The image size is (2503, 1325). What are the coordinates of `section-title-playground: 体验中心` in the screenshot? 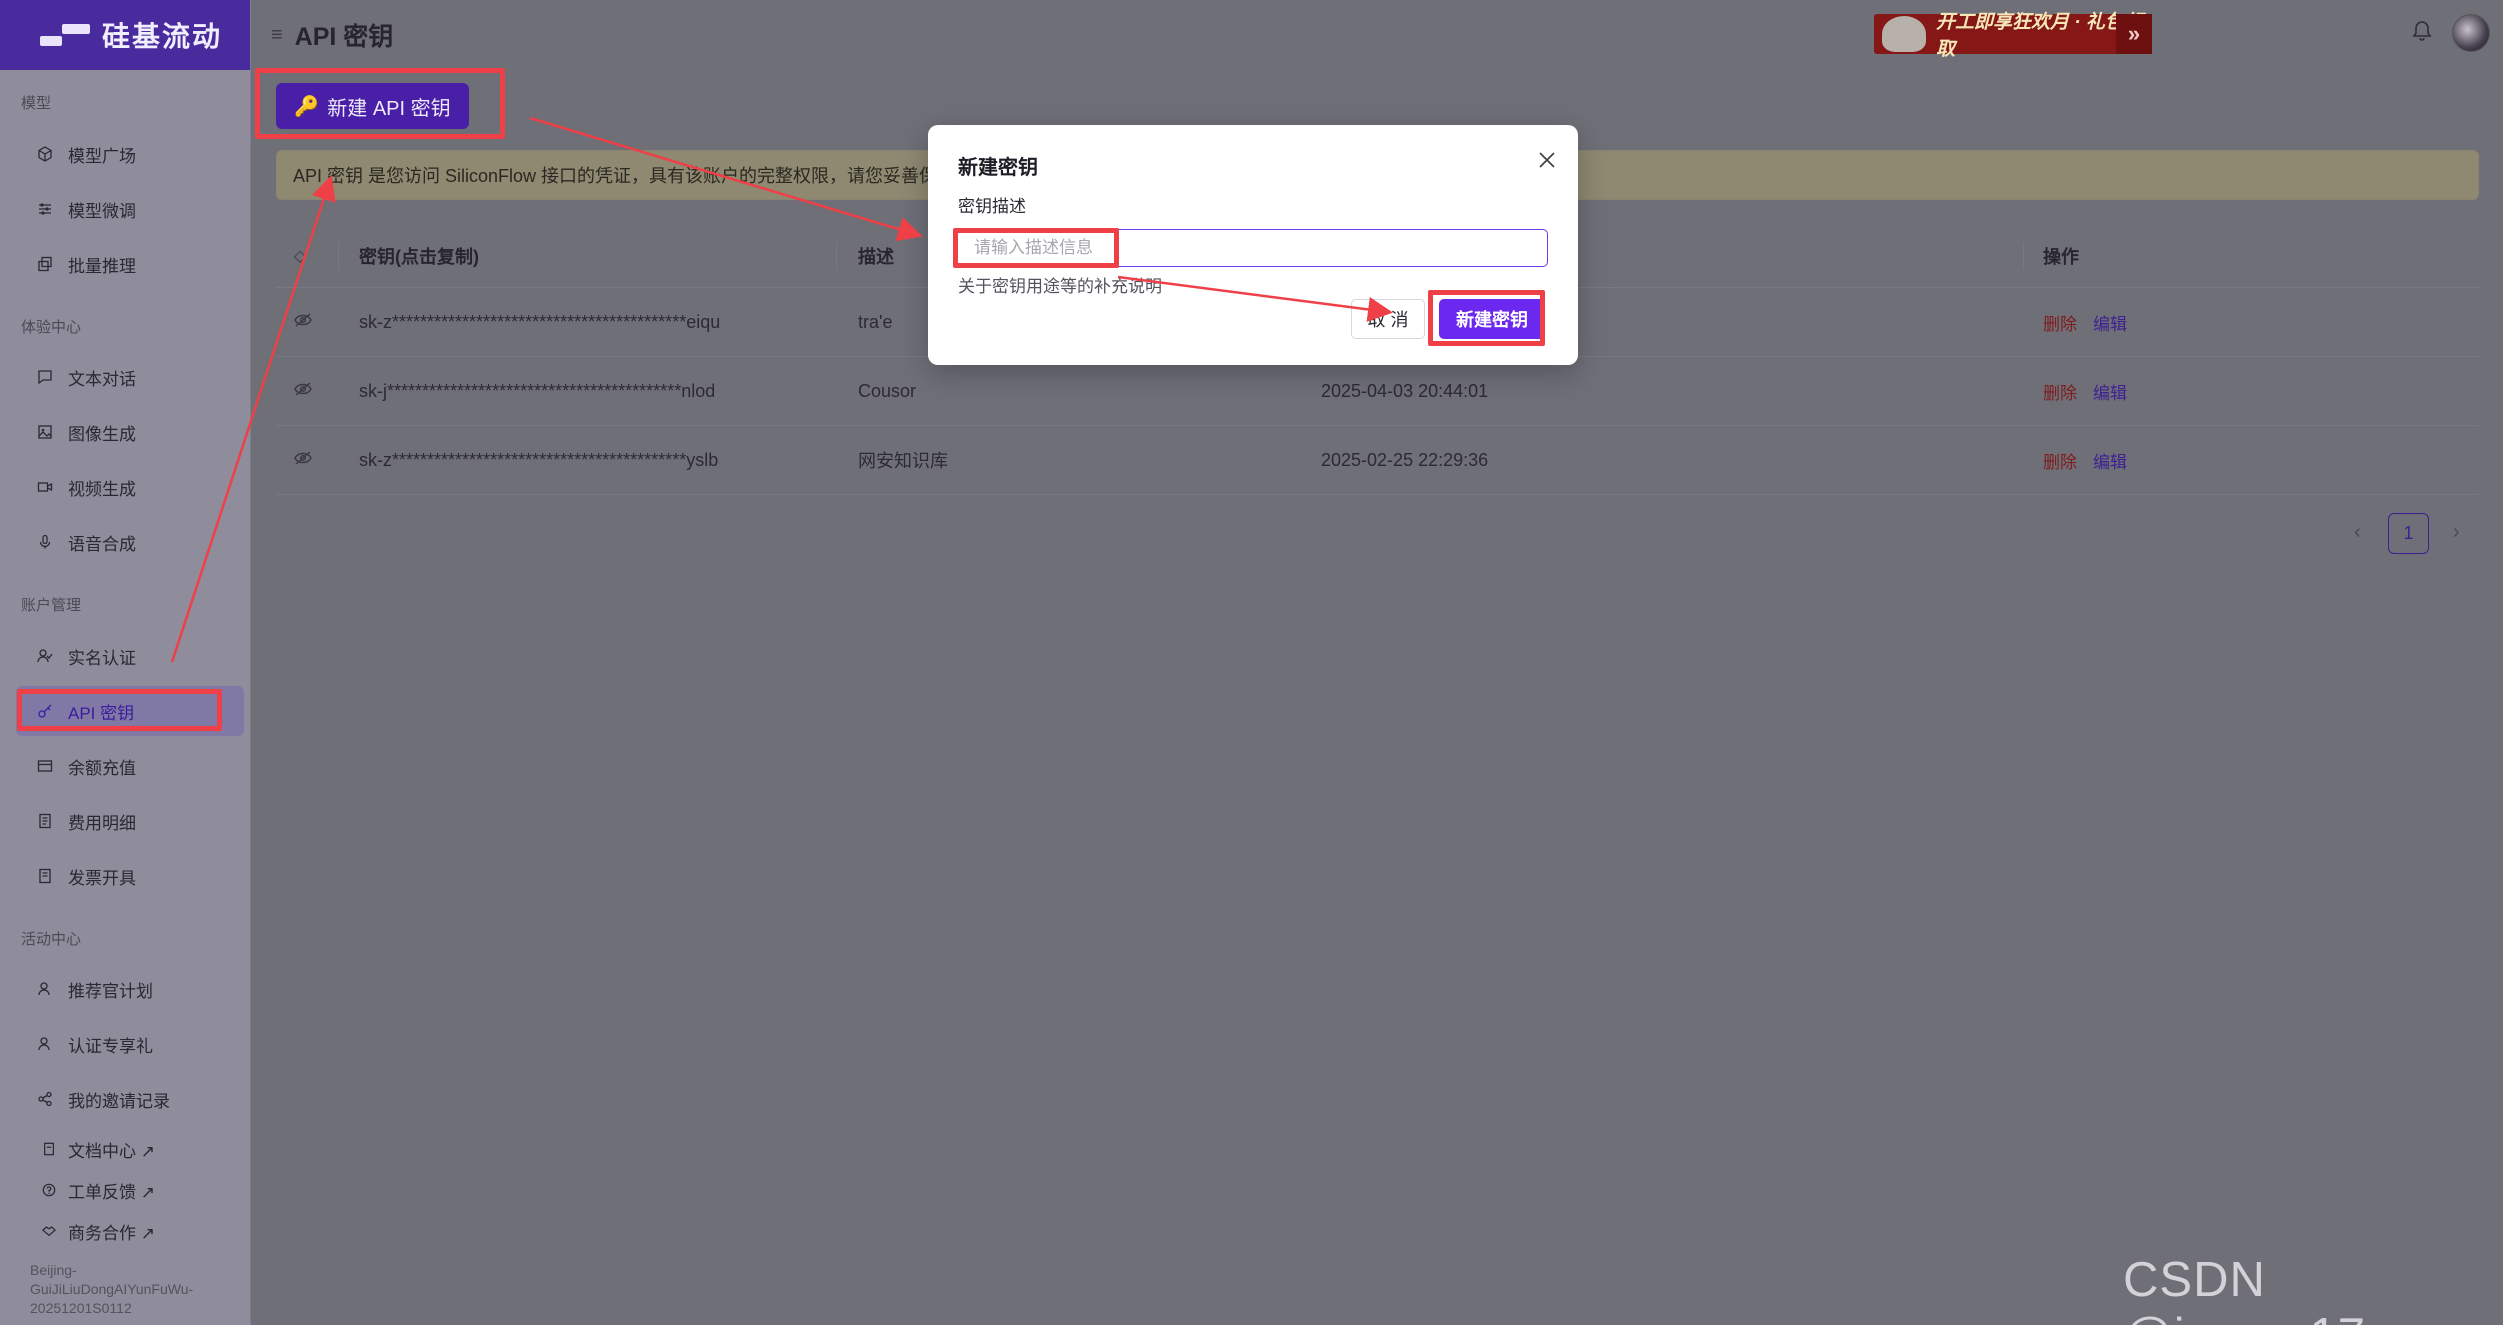 It's located at (51, 327).